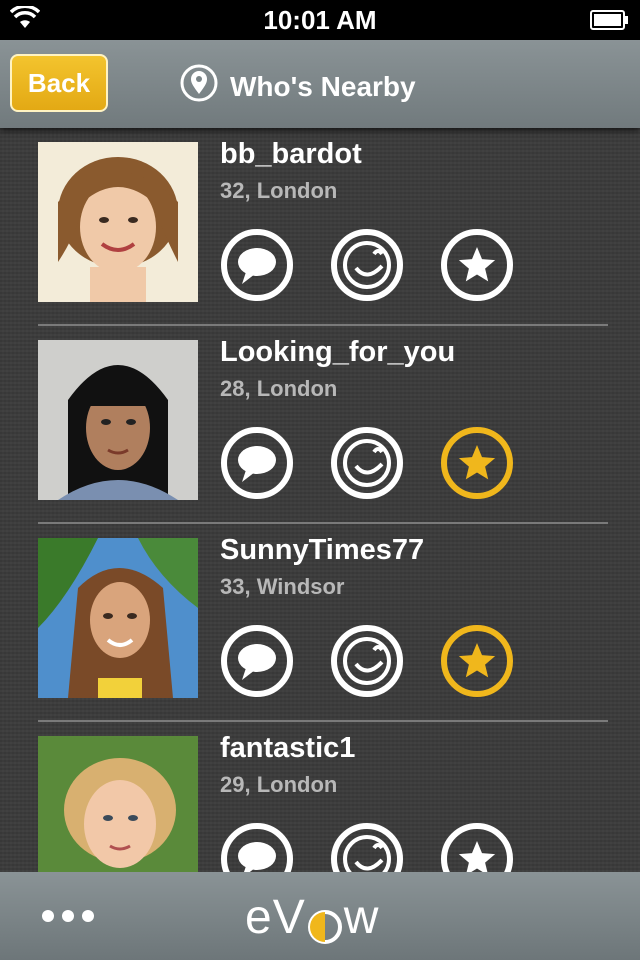 Image resolution: width=640 pixels, height=960 pixels. Describe the element at coordinates (291, 154) in the screenshot. I see `profile-name: bb_bardot` at that location.